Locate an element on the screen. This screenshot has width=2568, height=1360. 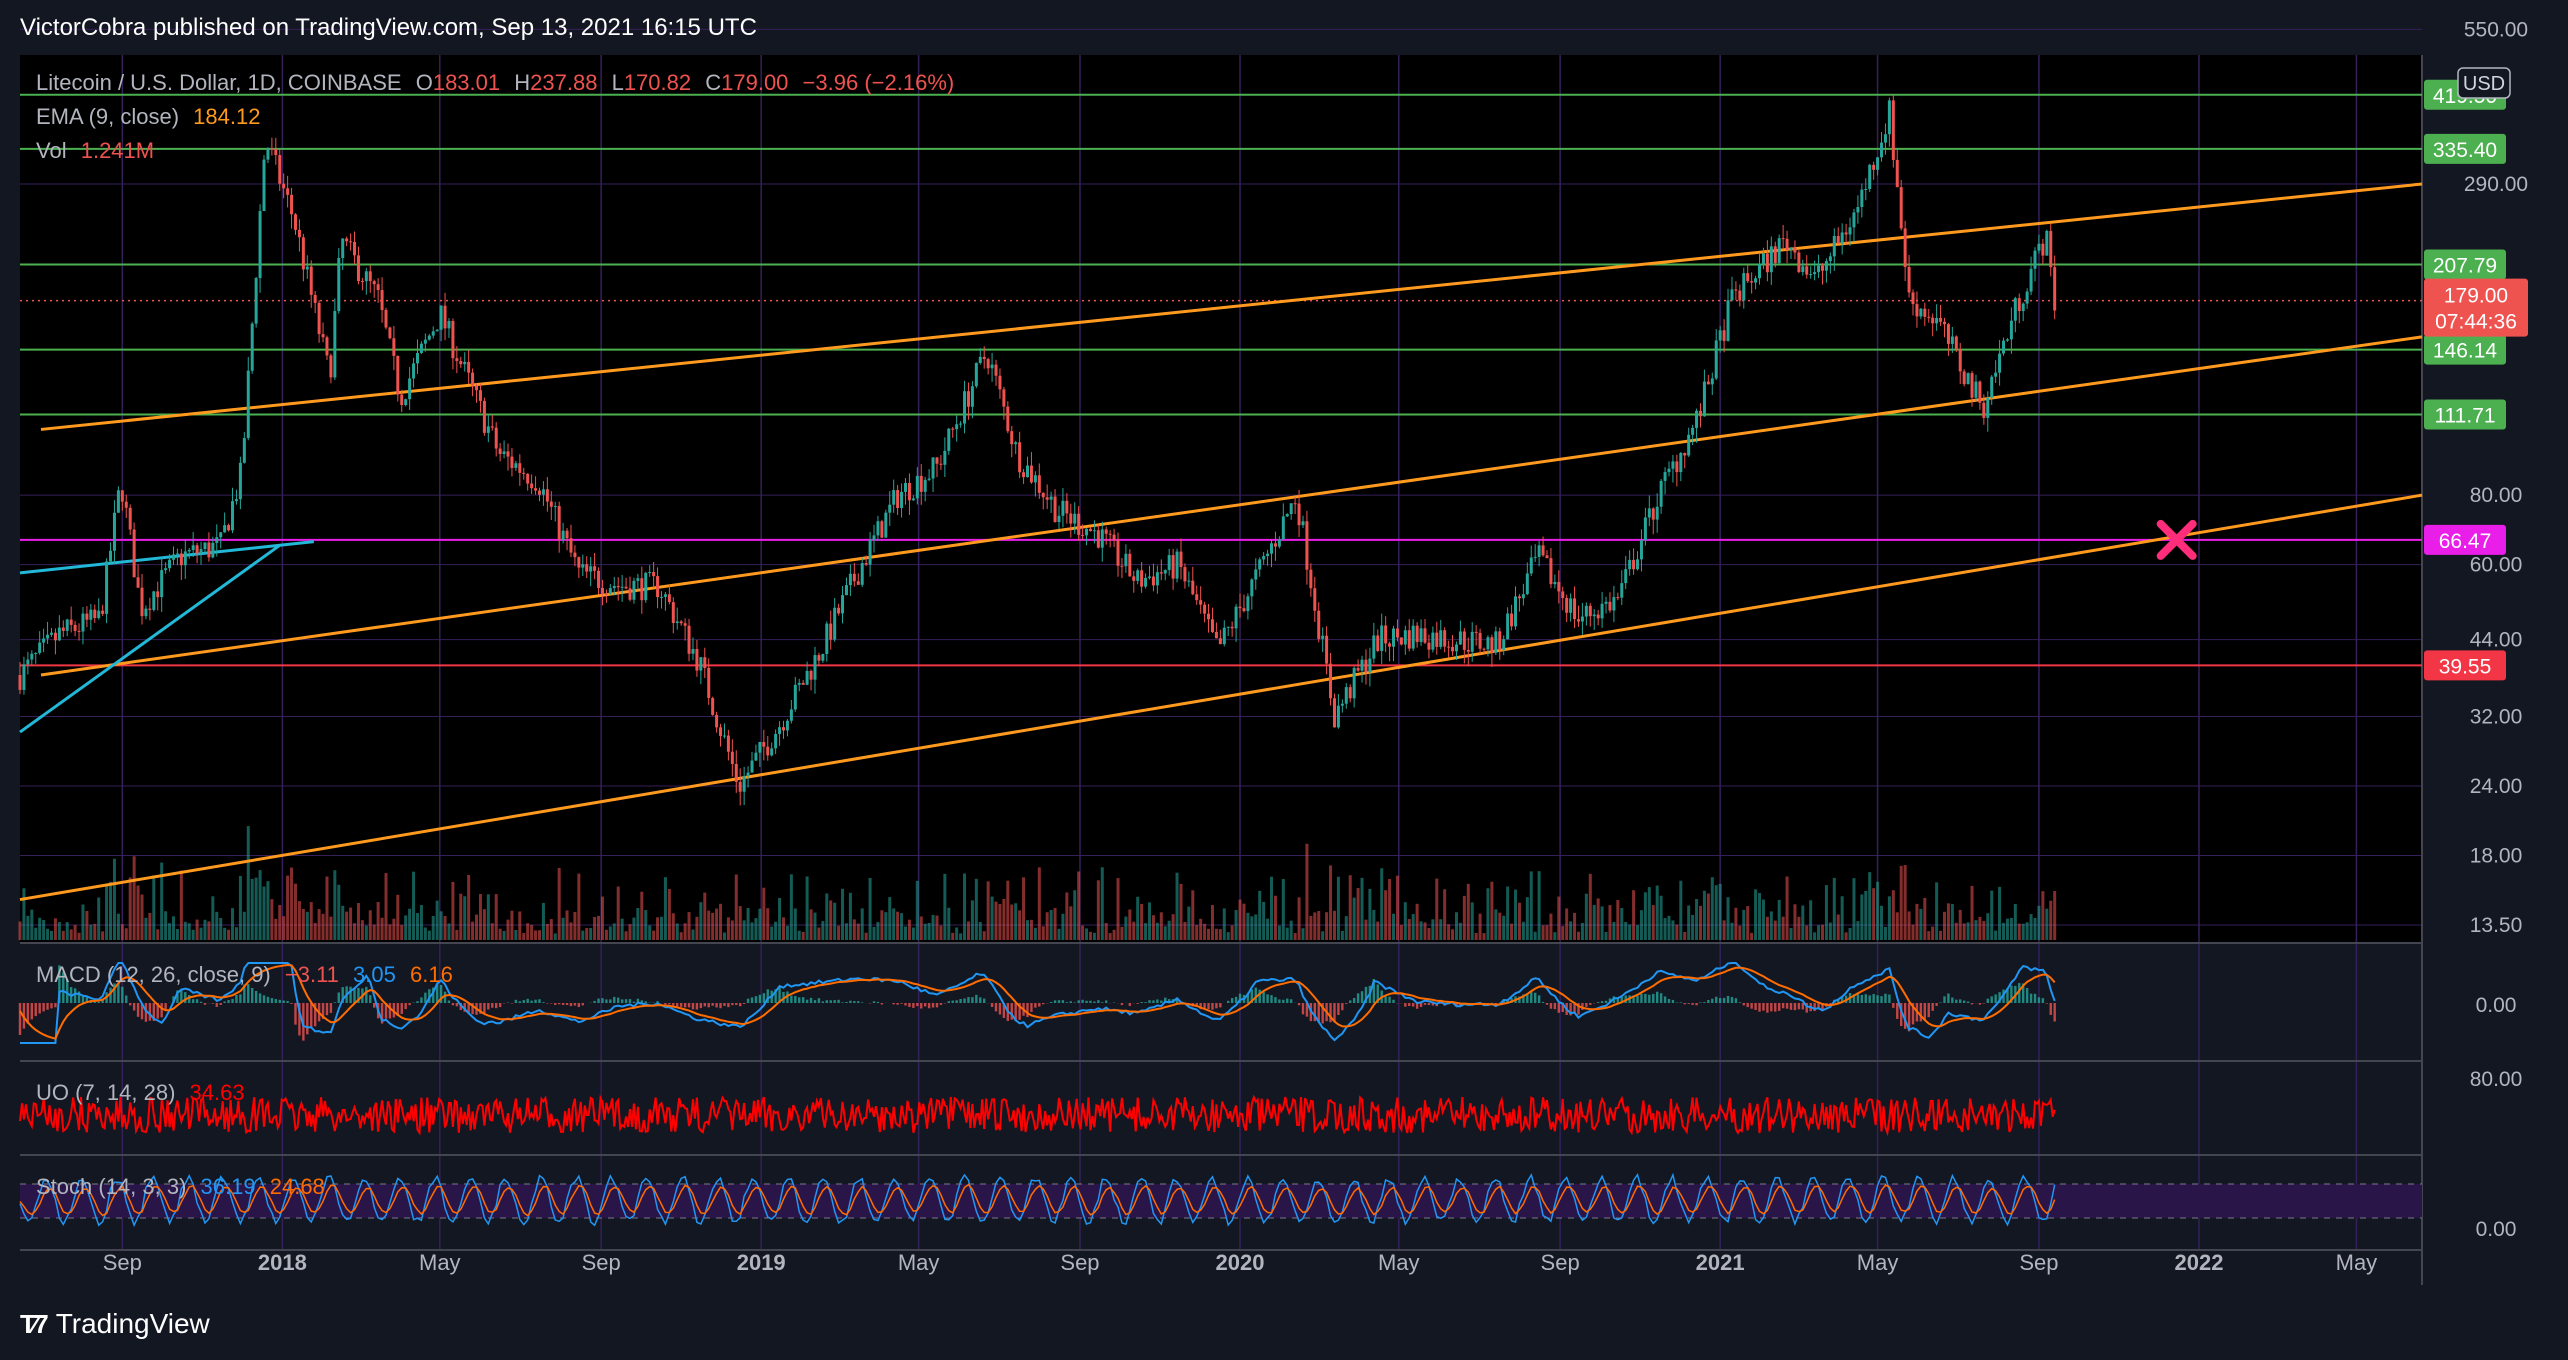
macd-legend: MACD (12, 26, close, 9) −3.11 3.05 6.16 is located at coordinates (248, 975).